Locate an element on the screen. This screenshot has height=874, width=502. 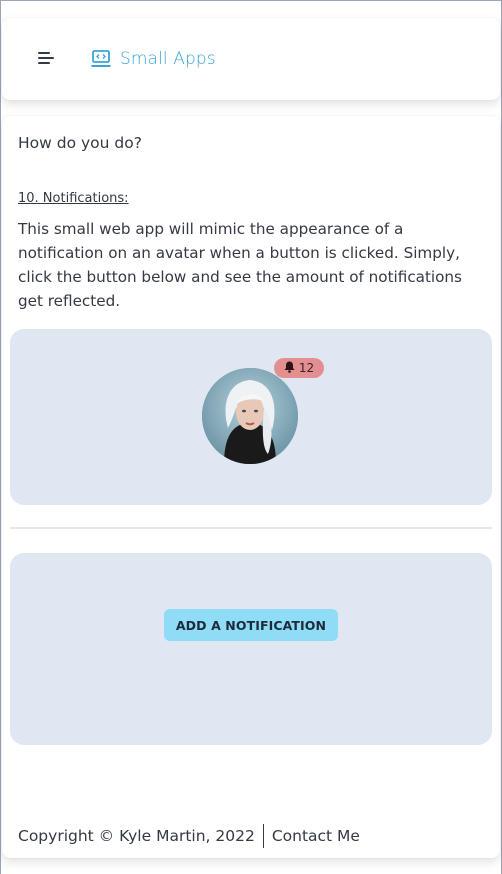
divider is located at coordinates (251, 528).